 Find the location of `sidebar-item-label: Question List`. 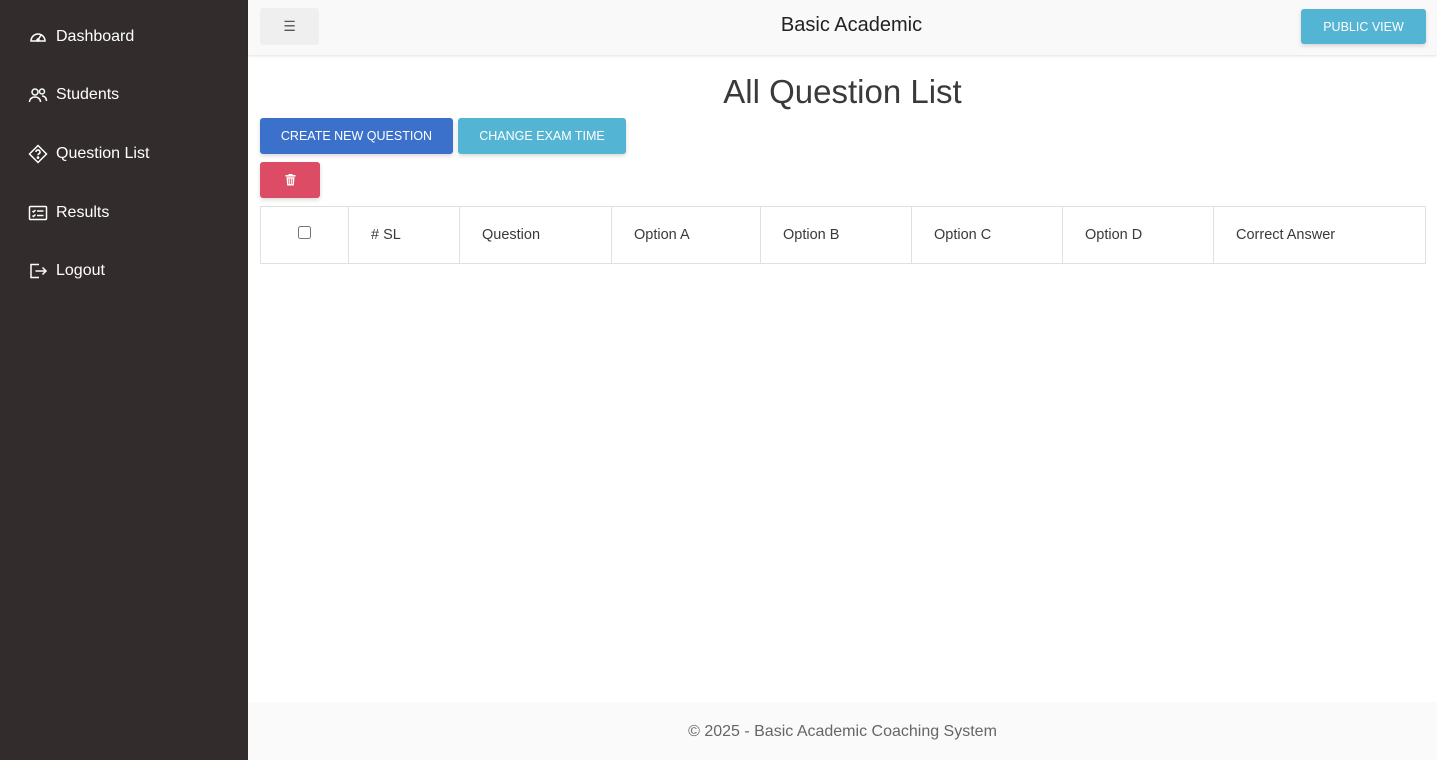

sidebar-item-label: Question List is located at coordinates (103, 153).